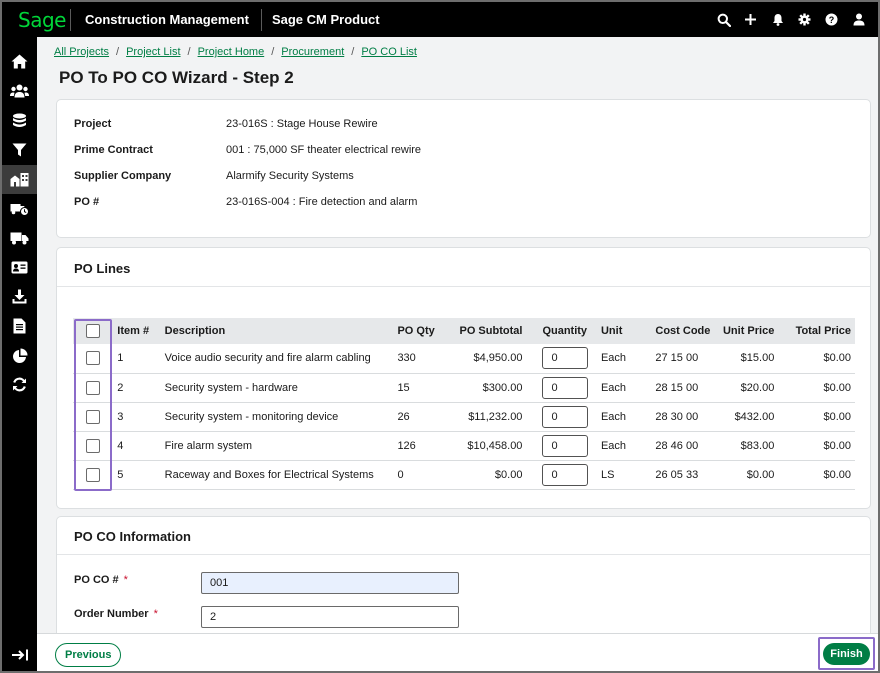 The width and height of the screenshot is (880, 673). Describe the element at coordinates (290, 176) in the screenshot. I see `supplier-value: Alarmify Security Systems` at that location.